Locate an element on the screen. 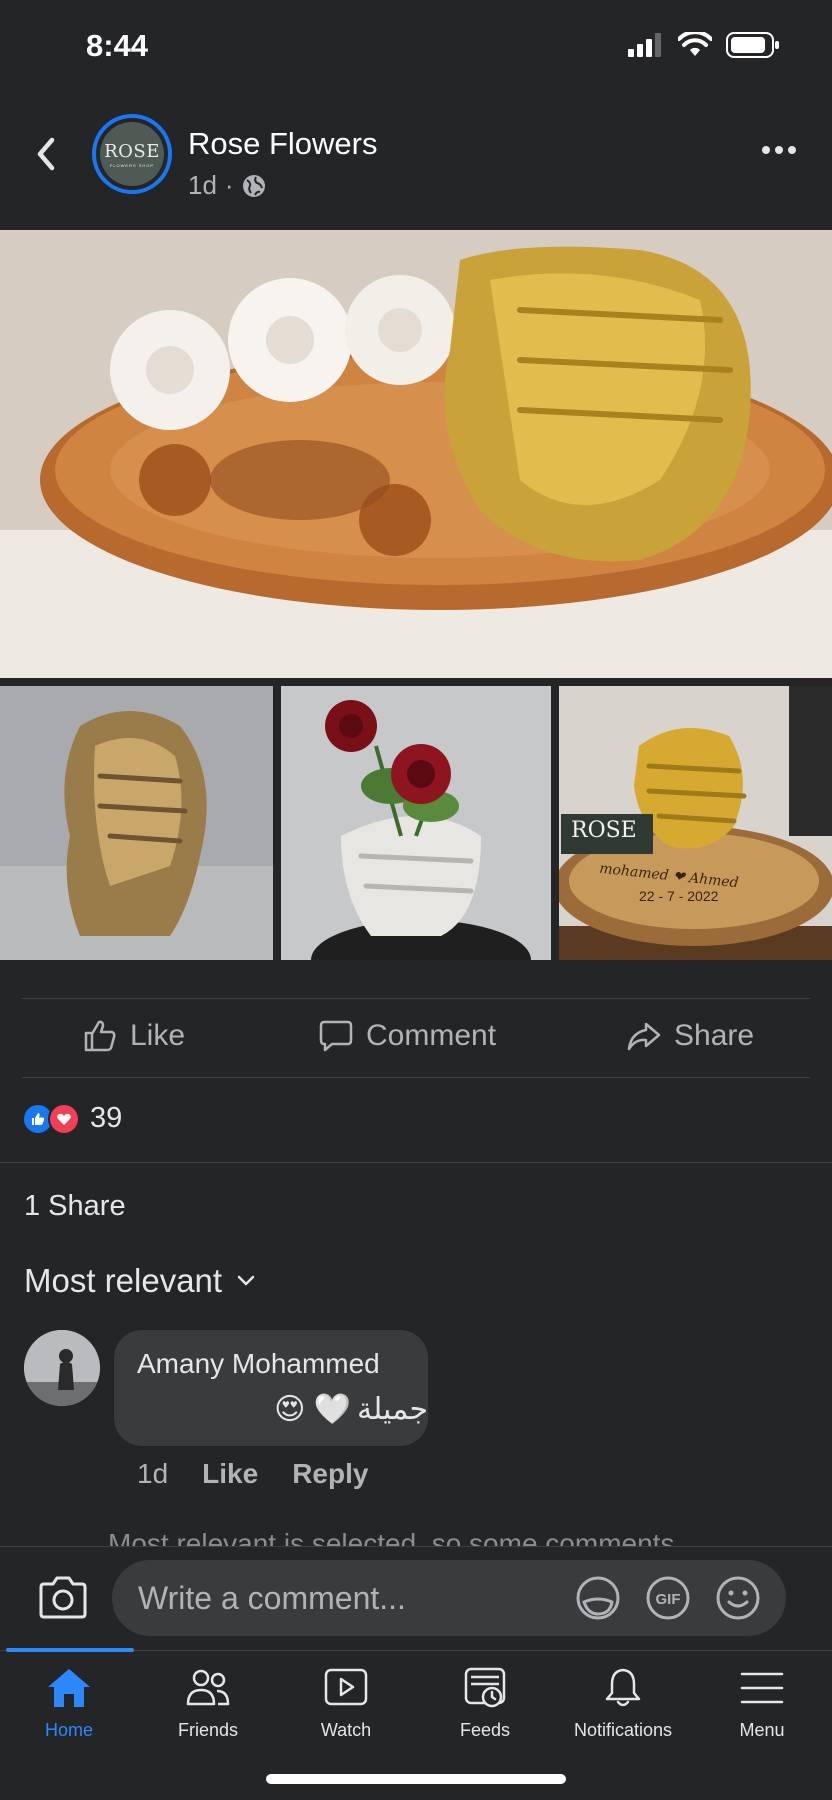 The height and width of the screenshot is (1800, 832). status-icons is located at coordinates (704, 45).